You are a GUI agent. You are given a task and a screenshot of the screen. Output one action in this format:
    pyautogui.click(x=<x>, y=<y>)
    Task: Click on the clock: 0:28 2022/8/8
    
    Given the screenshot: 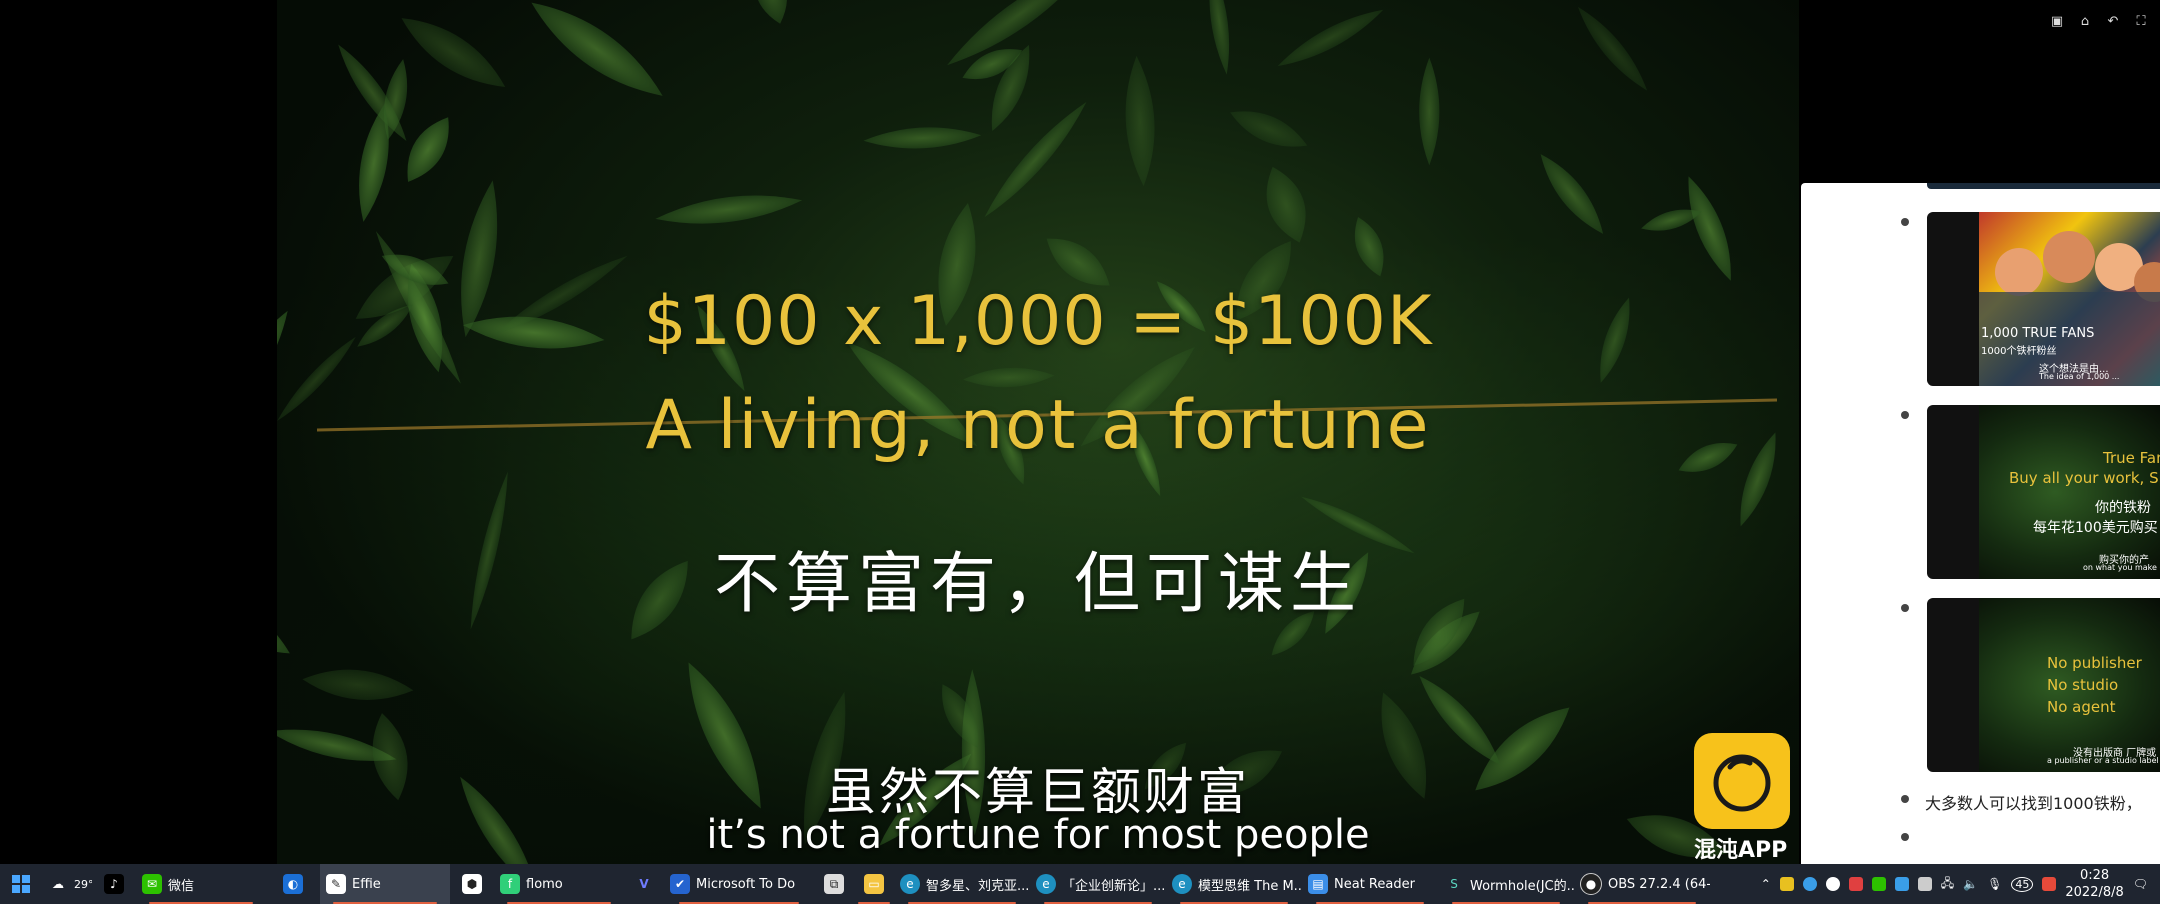 What is the action you would take?
    pyautogui.click(x=2094, y=884)
    